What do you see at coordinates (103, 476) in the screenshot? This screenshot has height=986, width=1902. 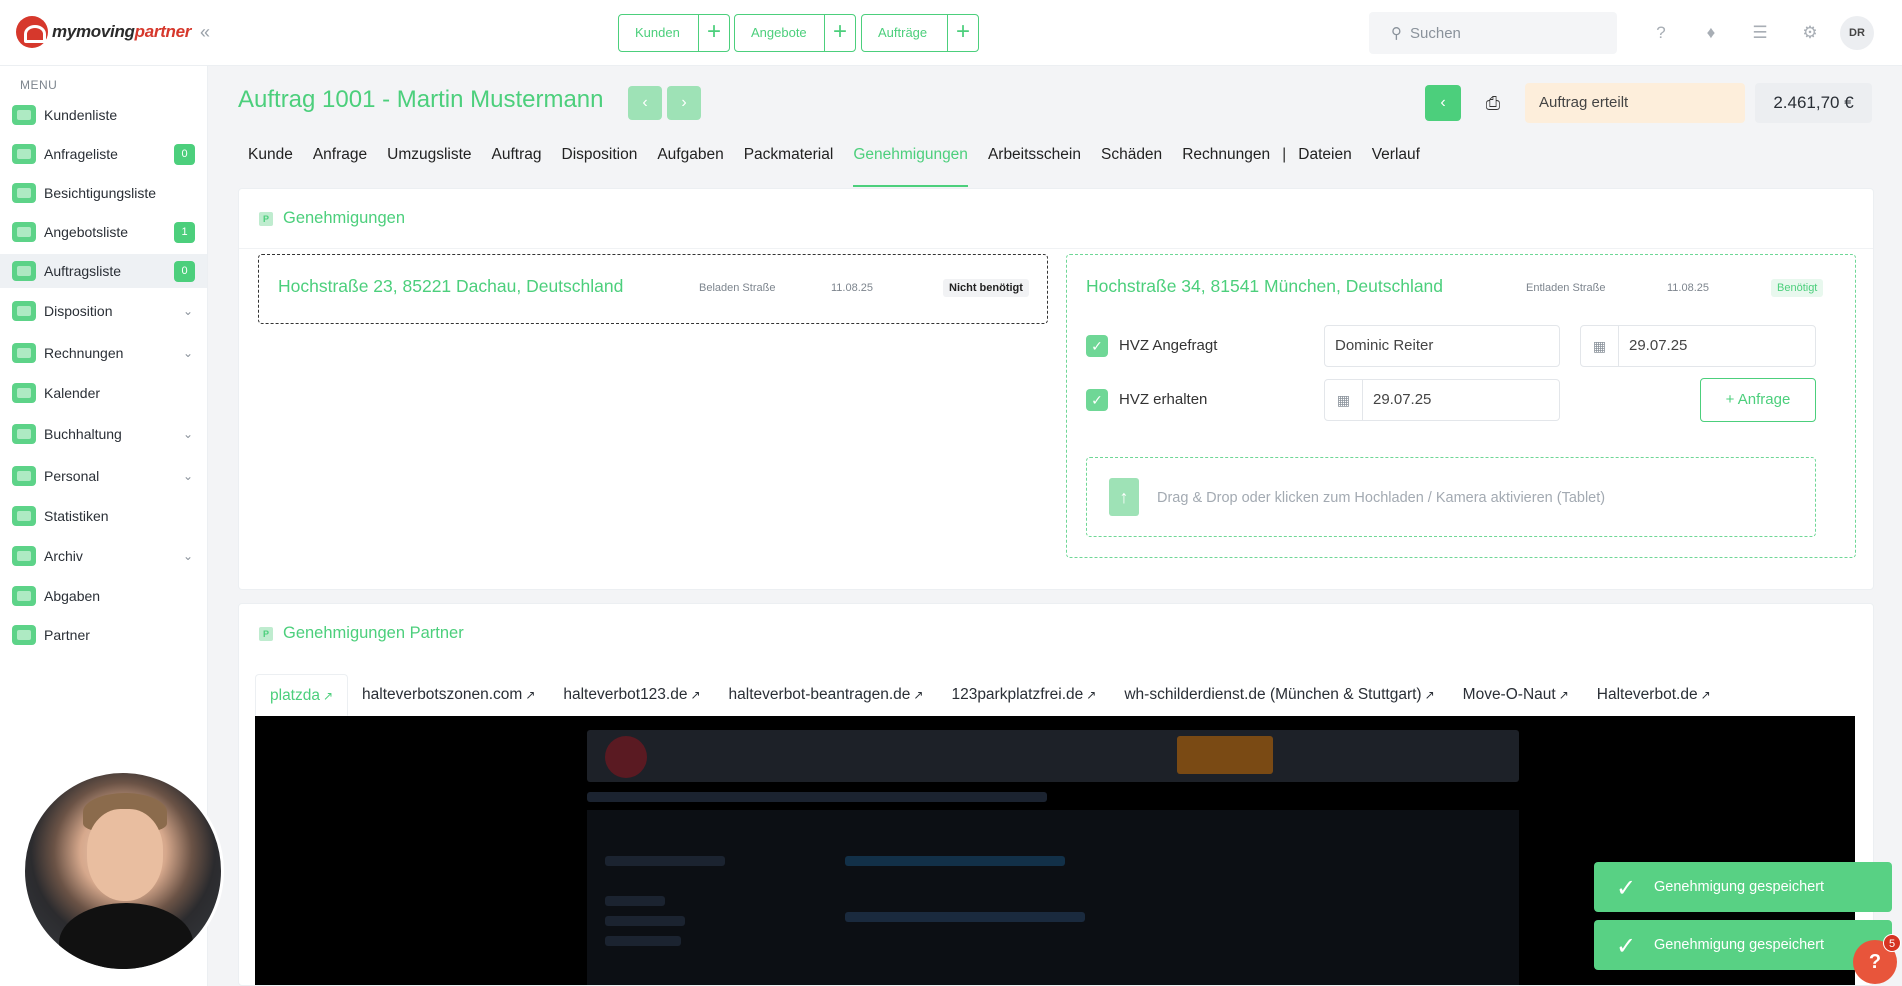 I see `sidebar-item-personal: Personal ⌄` at bounding box center [103, 476].